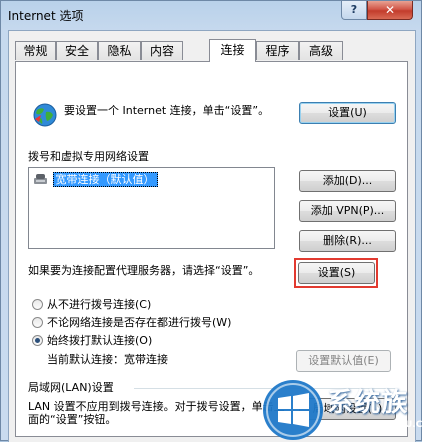  I want to click on list-item-label: 宽带连接（默认值）, so click(105, 179).